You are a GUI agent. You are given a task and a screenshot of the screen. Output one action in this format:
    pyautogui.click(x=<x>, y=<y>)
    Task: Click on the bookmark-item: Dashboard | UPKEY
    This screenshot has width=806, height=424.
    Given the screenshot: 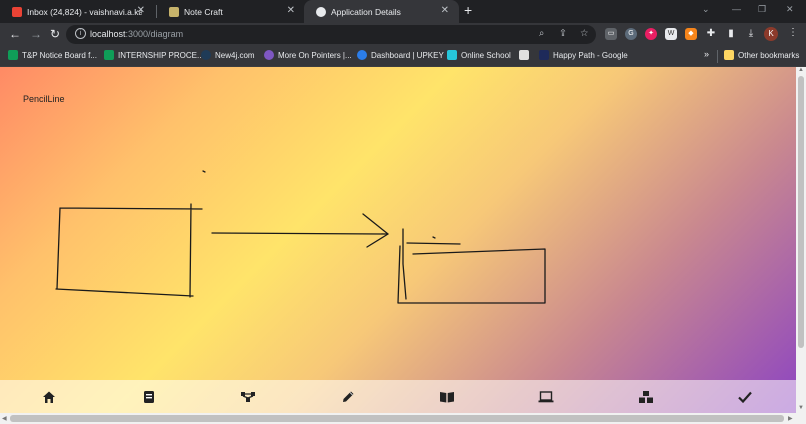 What is the action you would take?
    pyautogui.click(x=400, y=55)
    